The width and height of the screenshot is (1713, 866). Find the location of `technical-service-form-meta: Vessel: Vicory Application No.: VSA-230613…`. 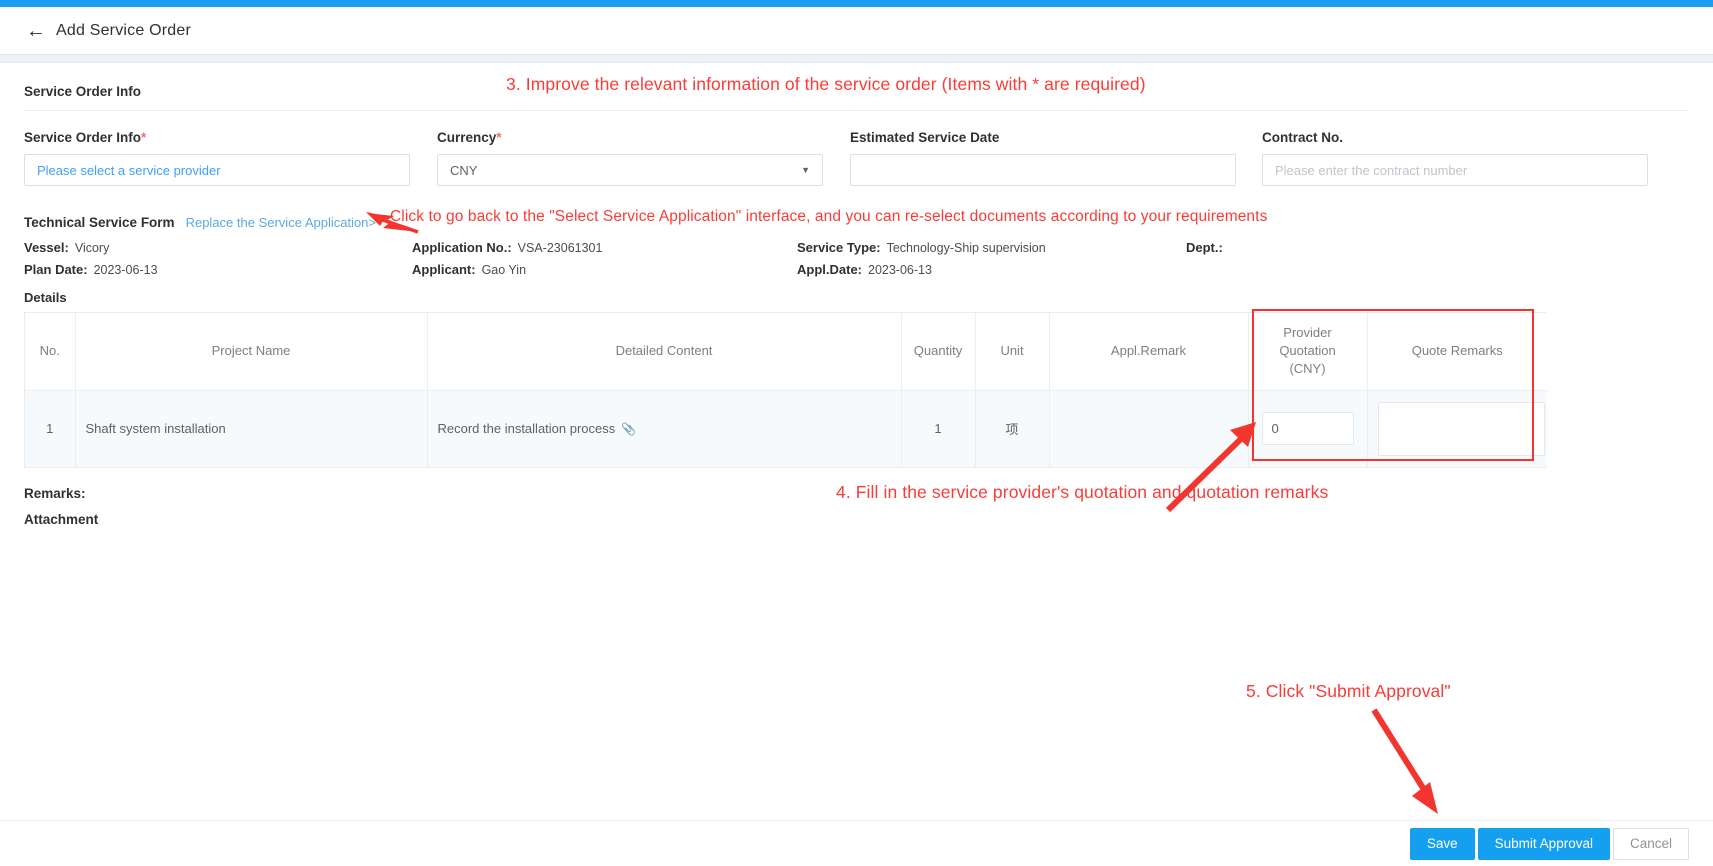

technical-service-form-meta: Vessel: Vicory Application No.: VSA-230613… is located at coordinates (856, 259).